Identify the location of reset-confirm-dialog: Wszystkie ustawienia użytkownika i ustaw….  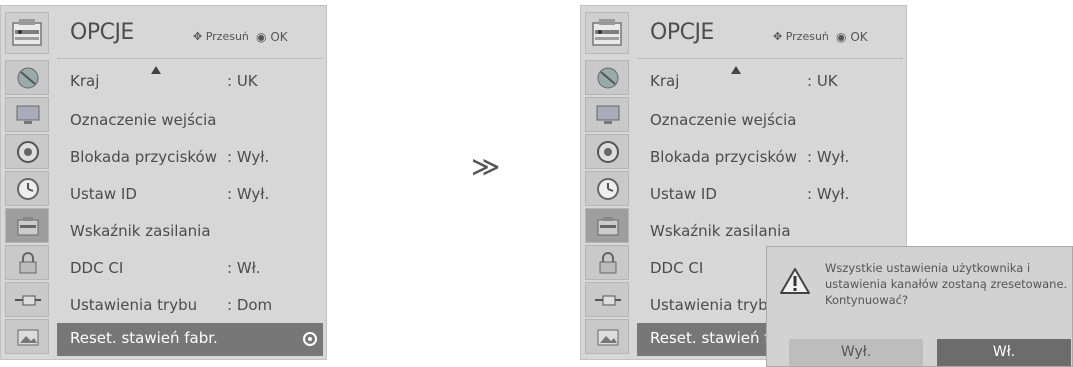
(919, 306).